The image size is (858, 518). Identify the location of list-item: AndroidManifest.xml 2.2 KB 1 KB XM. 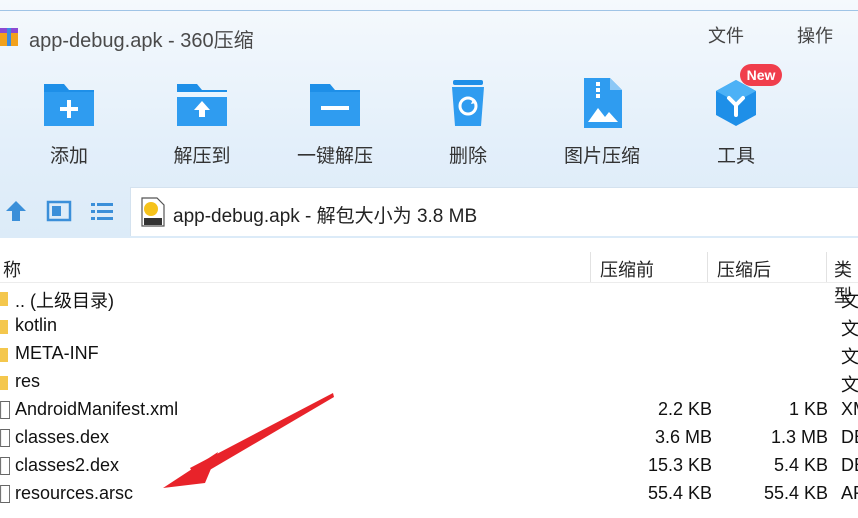
(429, 411).